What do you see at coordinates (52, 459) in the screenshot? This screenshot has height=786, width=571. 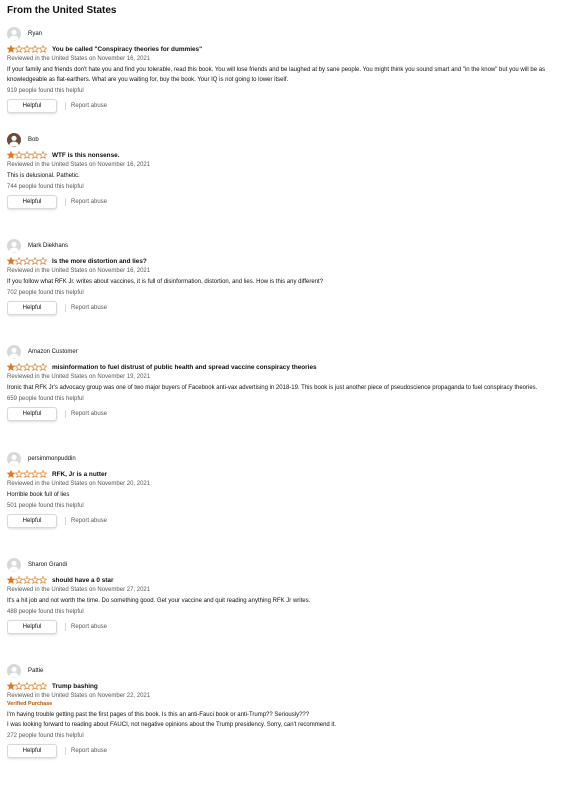 I see `reviewer-name: persimmonpuddin` at bounding box center [52, 459].